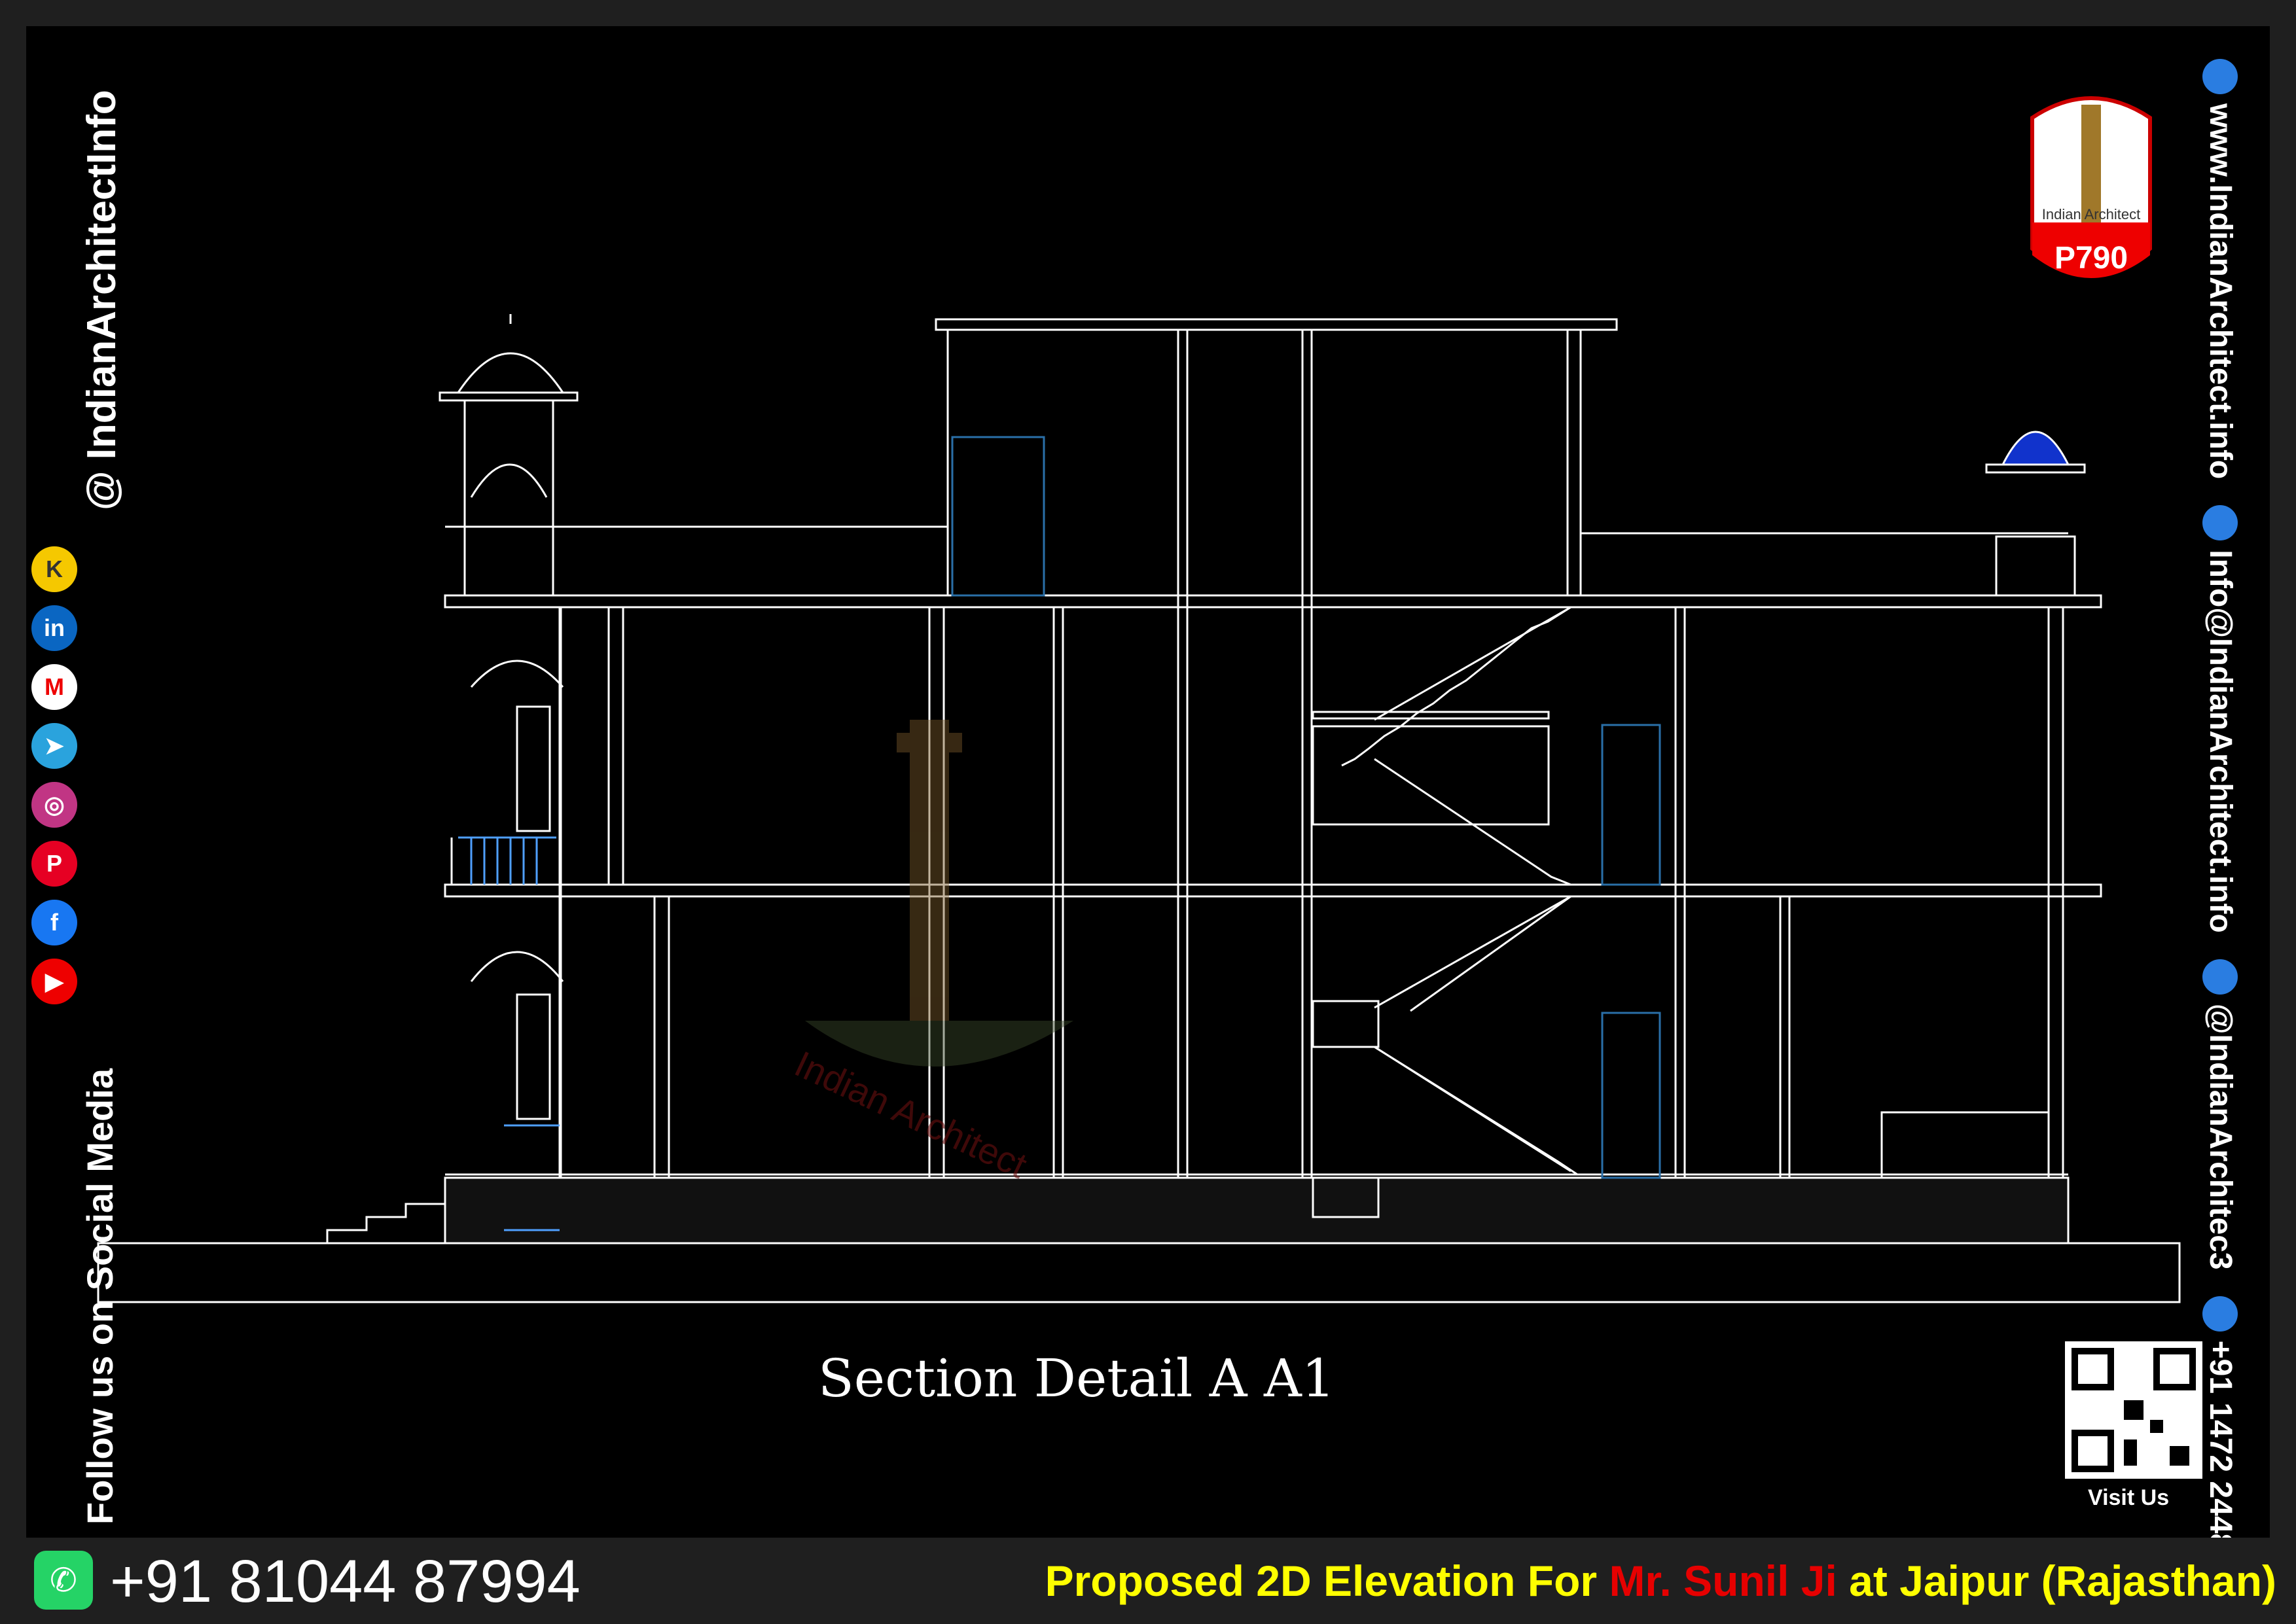  I want to click on plinth-base, so click(1139, 1272).